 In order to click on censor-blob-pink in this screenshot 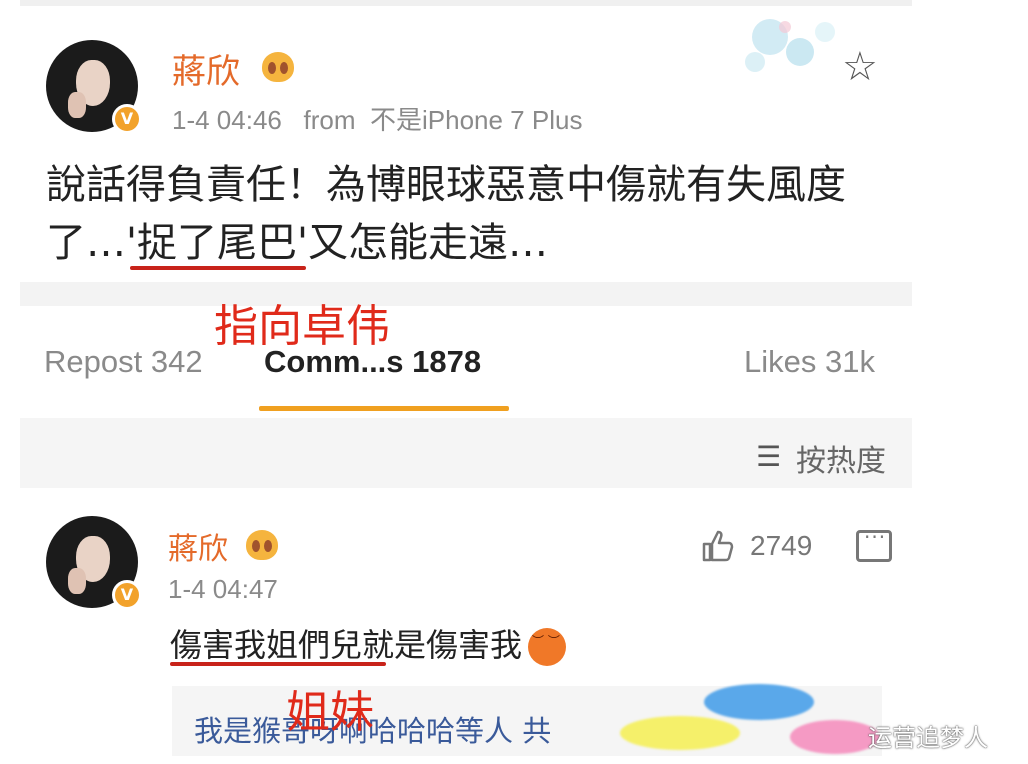, I will do `click(835, 737)`.